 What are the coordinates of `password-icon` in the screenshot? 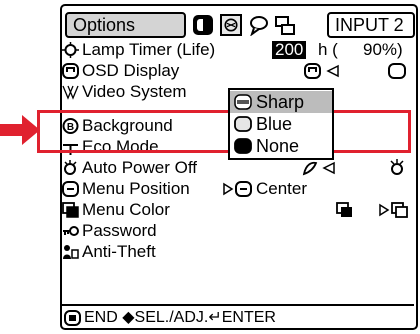 It's located at (71, 231).